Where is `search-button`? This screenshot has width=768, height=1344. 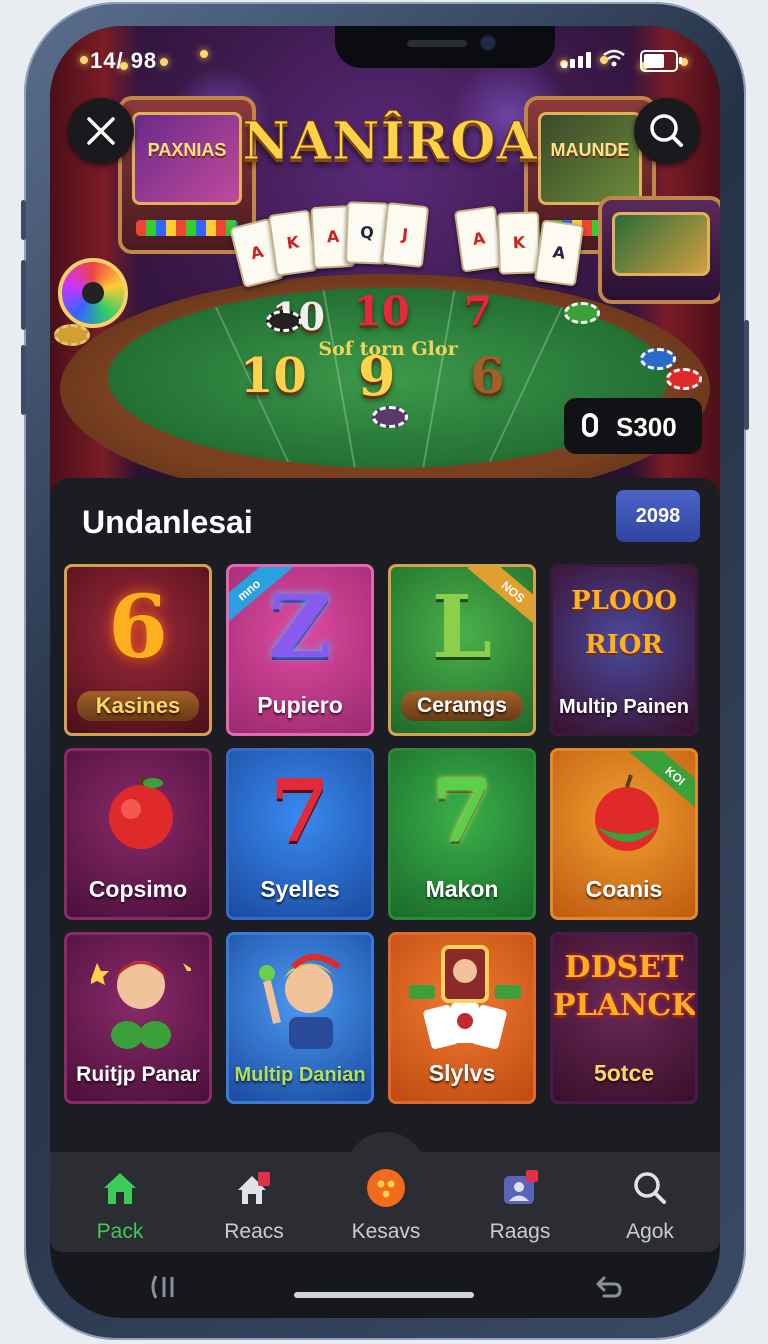
search-button is located at coordinates (667, 131).